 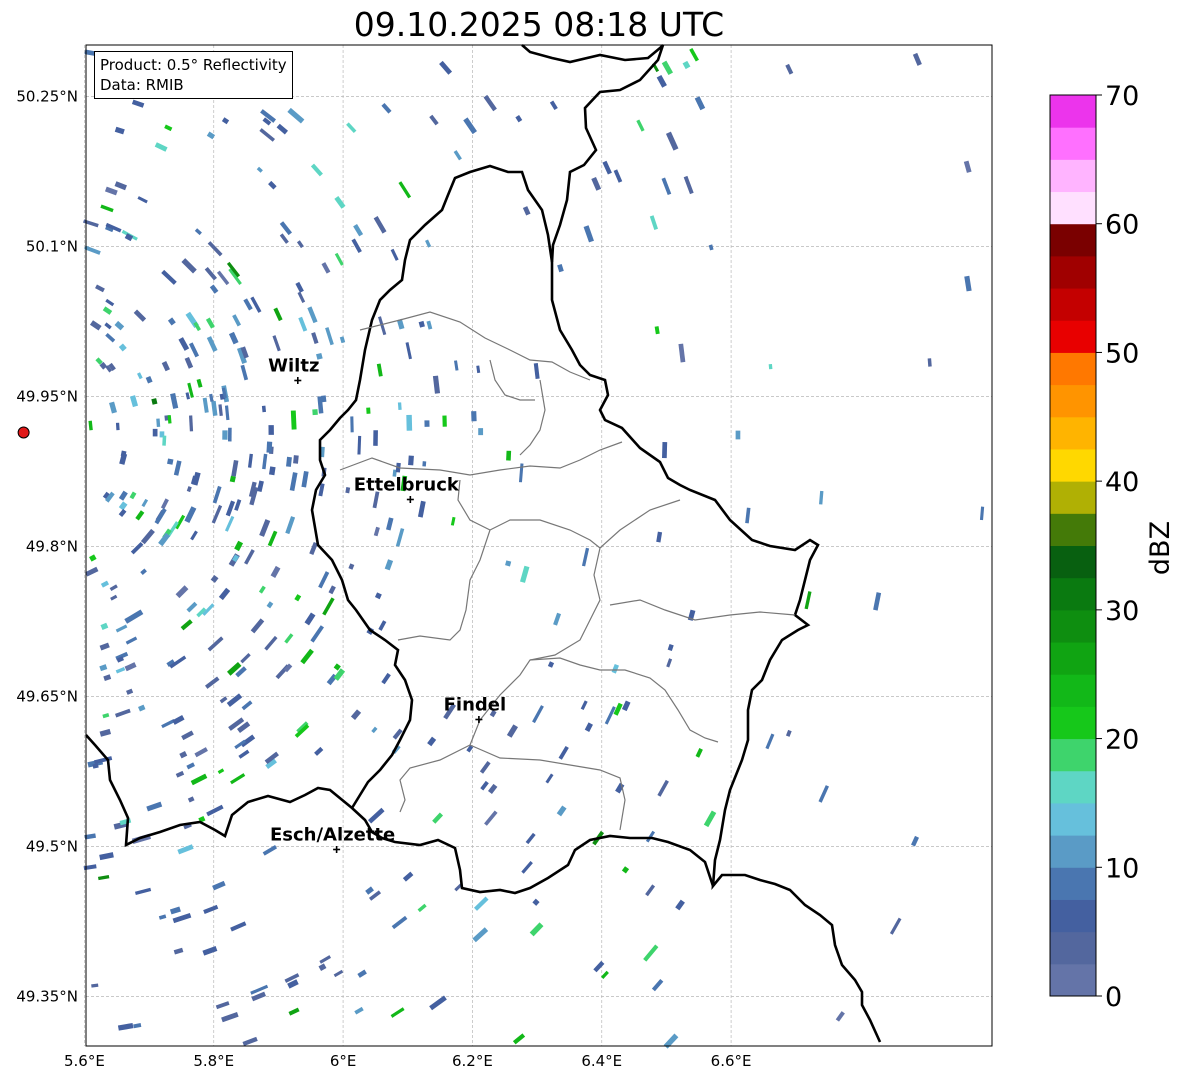 I want to click on colorbar-tick-label: 50, so click(x=1122, y=353).